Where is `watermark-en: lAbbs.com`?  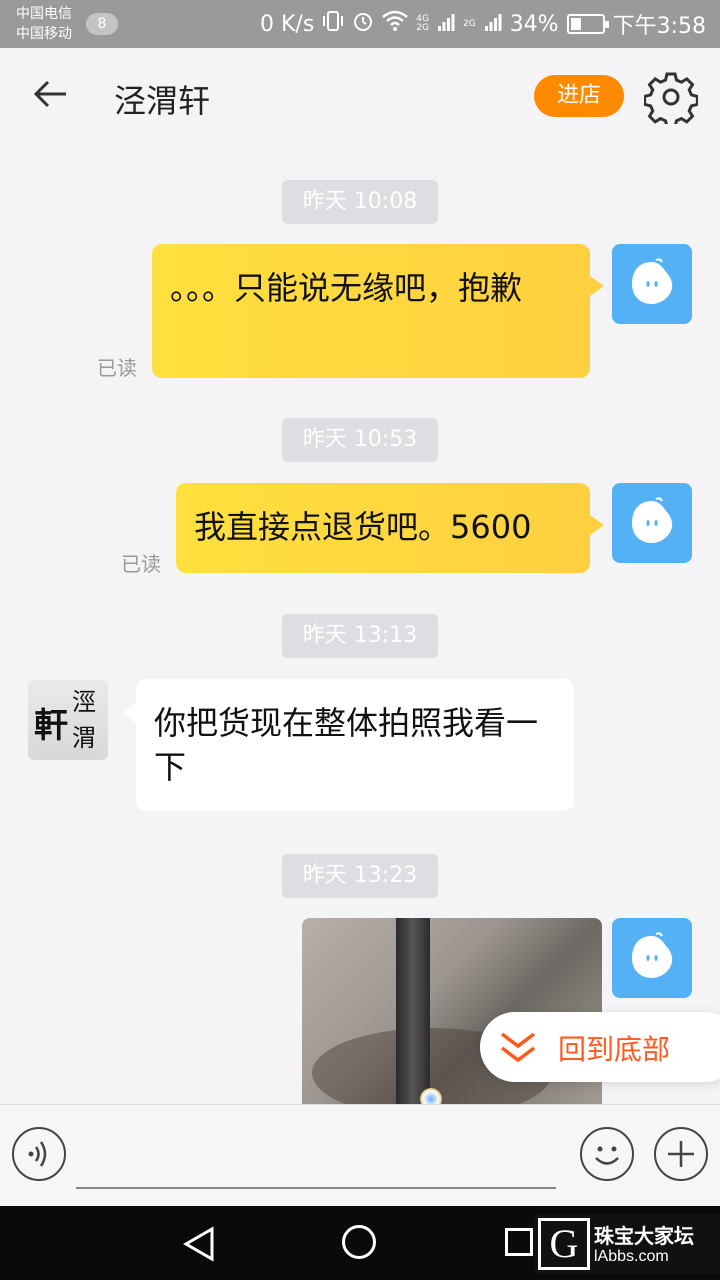
watermark-en: lAbbs.com is located at coordinates (631, 1256).